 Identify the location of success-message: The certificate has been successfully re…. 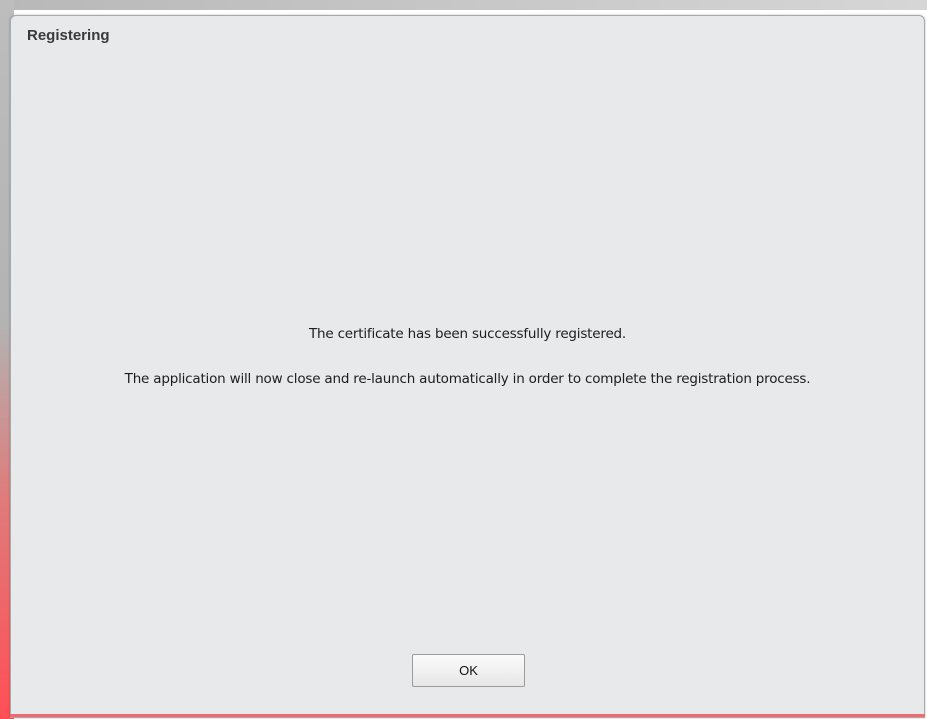
(467, 334).